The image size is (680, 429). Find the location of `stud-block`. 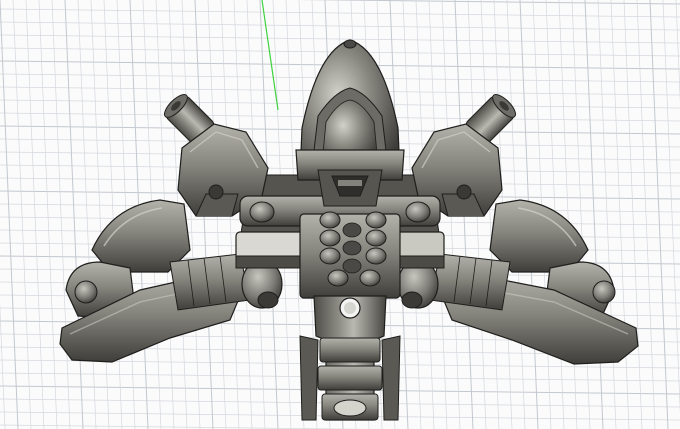

stud-block is located at coordinates (350, 255).